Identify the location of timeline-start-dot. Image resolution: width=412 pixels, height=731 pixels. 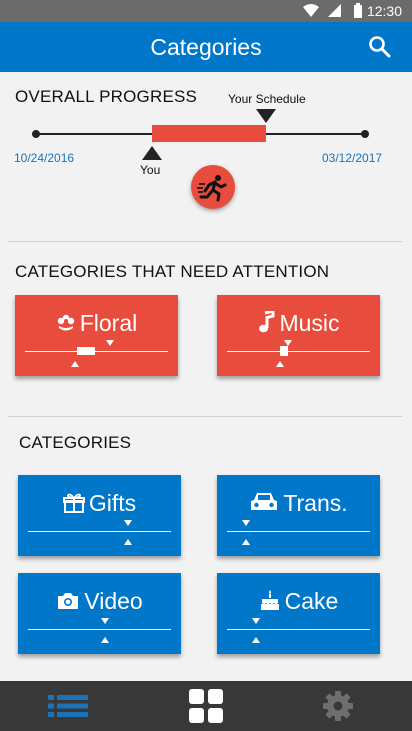
(36, 134).